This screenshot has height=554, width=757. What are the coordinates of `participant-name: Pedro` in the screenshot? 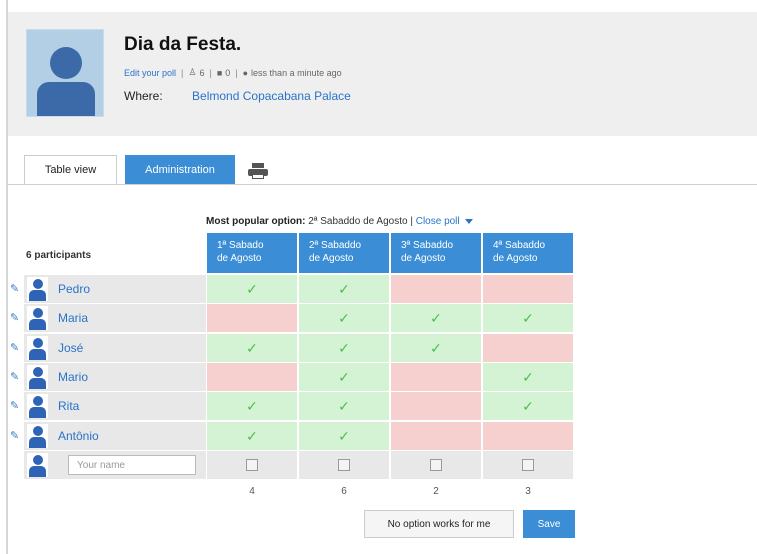 It's located at (74, 289).